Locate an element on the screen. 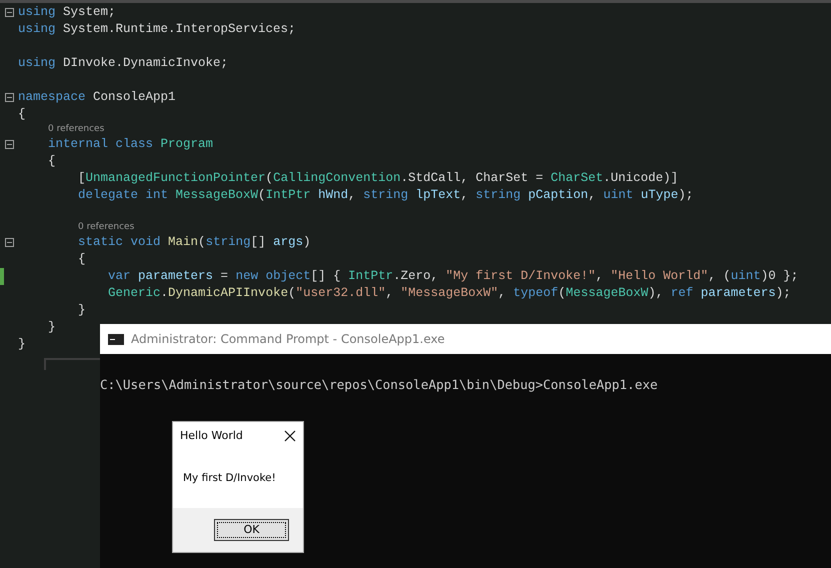 Image resolution: width=831 pixels, height=568 pixels. dialog-title: Hello World is located at coordinates (211, 436).